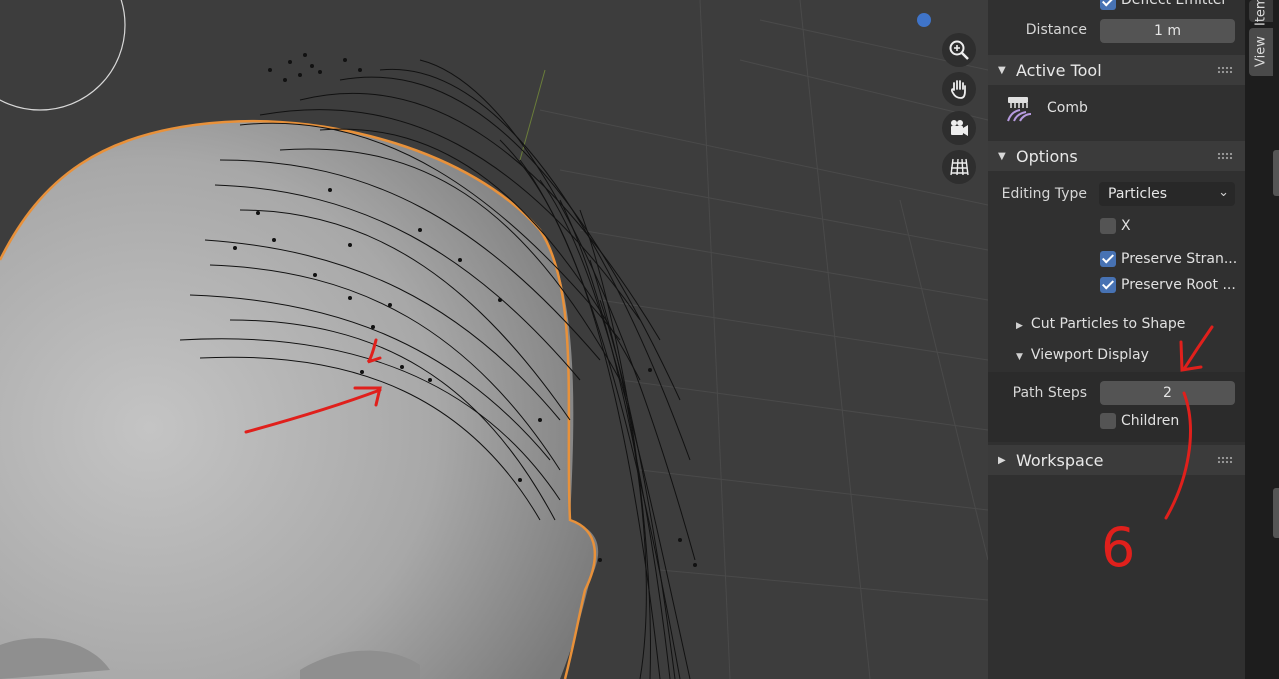 The width and height of the screenshot is (1279, 679). I want to click on tab-view: View, so click(1261, 52).